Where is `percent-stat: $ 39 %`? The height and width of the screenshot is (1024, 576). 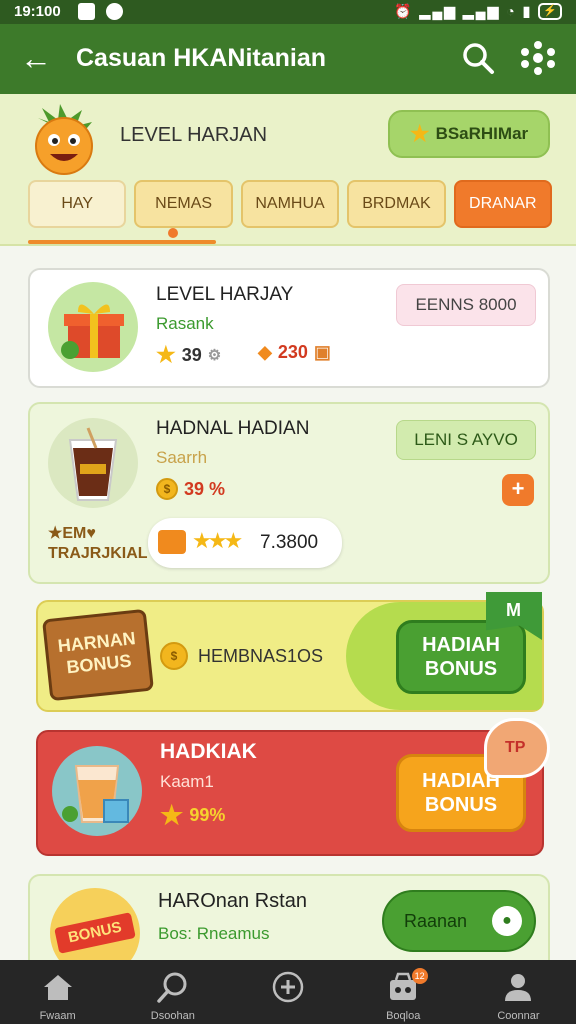
percent-stat: $ 39 % is located at coordinates (190, 489).